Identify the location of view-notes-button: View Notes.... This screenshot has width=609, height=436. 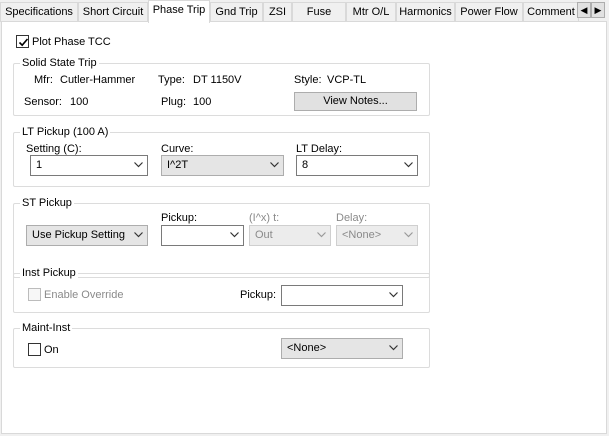
(355, 101).